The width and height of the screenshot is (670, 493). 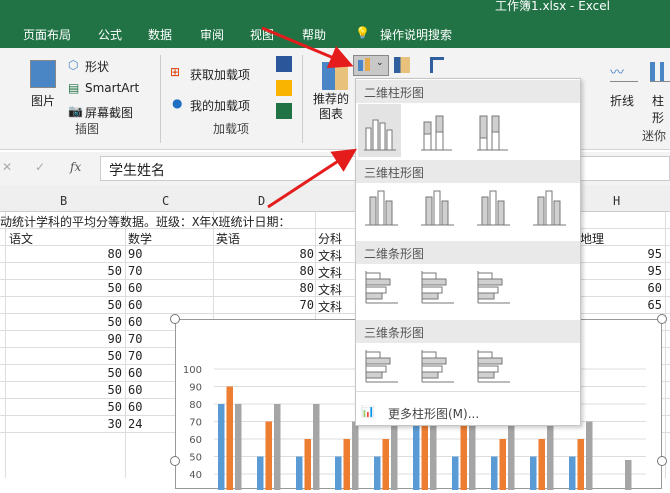 What do you see at coordinates (382, 290) in the screenshot?
I see `clustered-bar-option` at bounding box center [382, 290].